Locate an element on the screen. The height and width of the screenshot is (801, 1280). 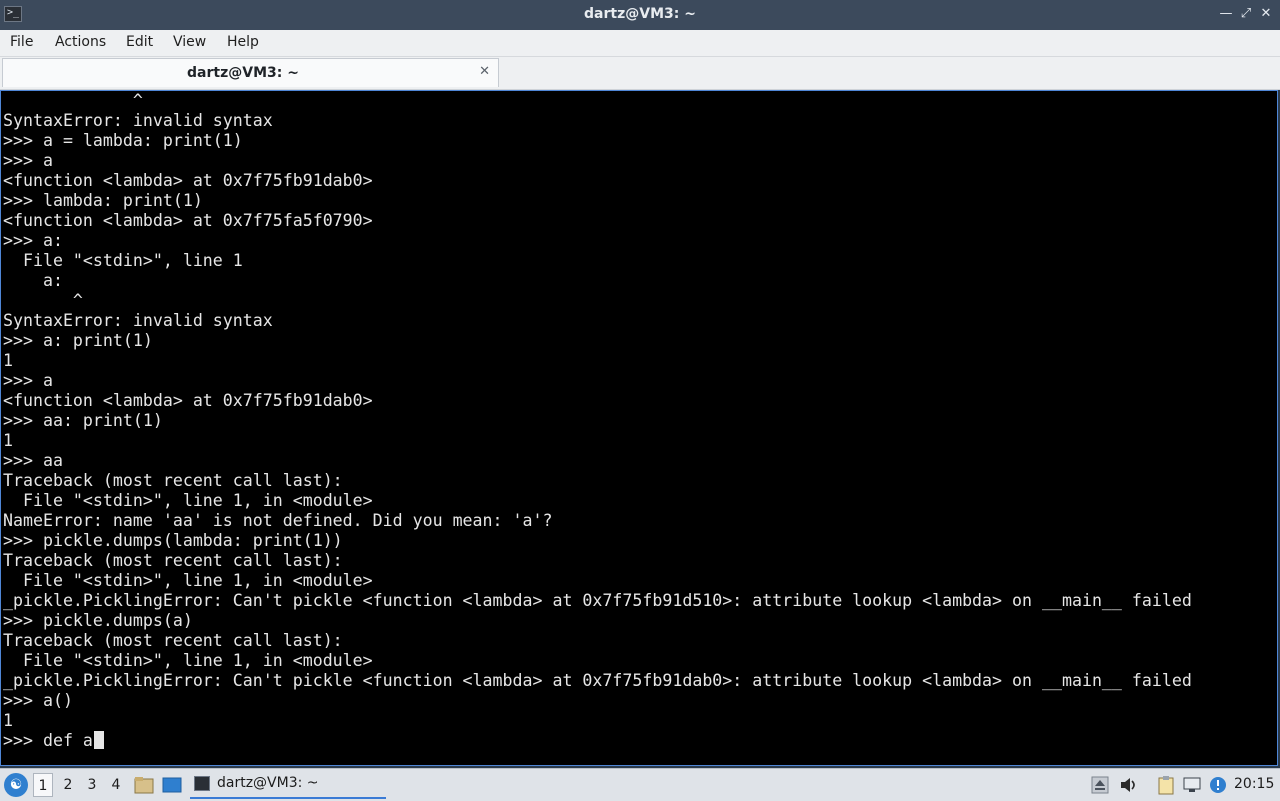
close-window-icon: ✕ is located at coordinates (1266, 14).